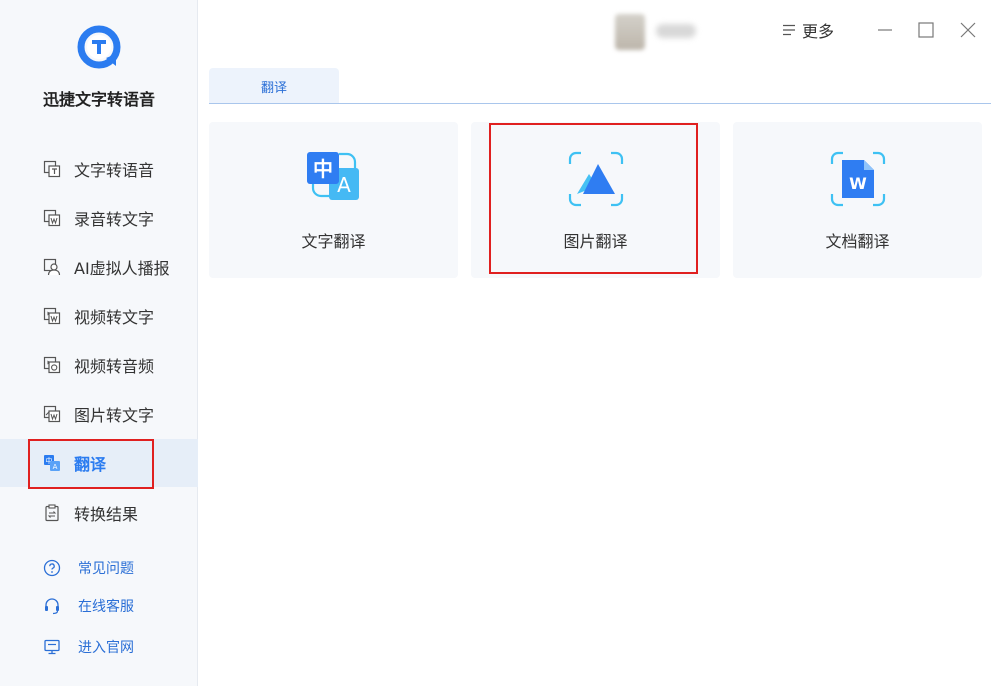 The width and height of the screenshot is (1003, 686). I want to click on sidebar-item-ai-avatar: AI虚拟人播报, so click(99, 267).